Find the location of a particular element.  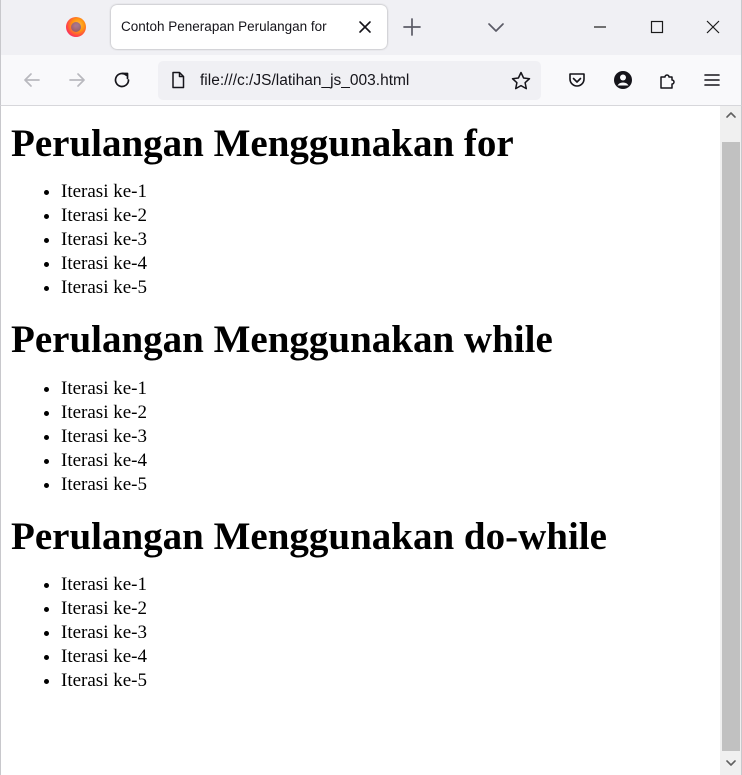

url-bar: file:///c:/JS/latihan_js_003.html is located at coordinates (349, 80).